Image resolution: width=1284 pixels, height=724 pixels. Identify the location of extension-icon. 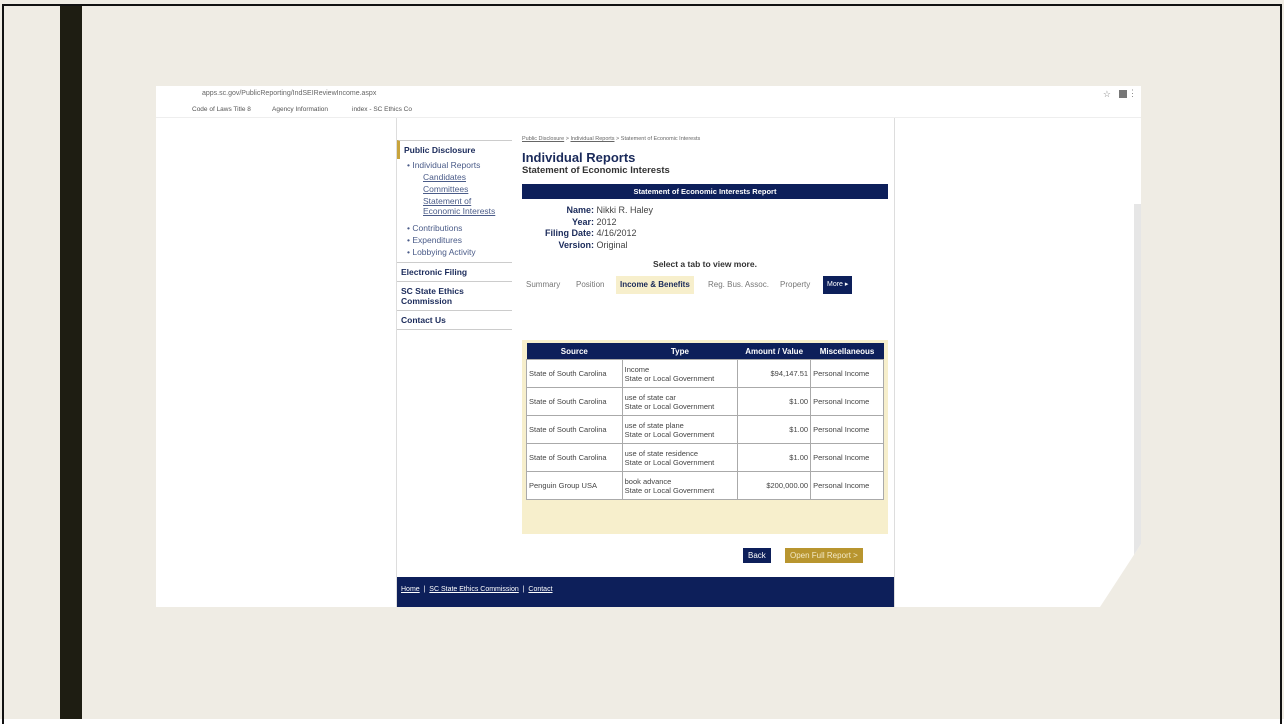
(1123, 94).